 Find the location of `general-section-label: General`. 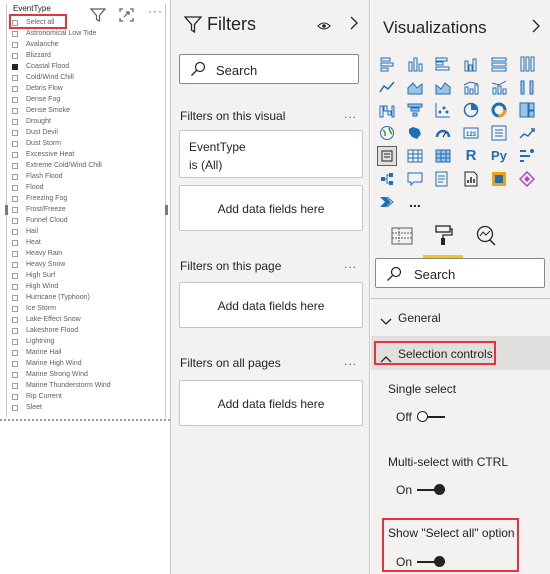

general-section-label: General is located at coordinates (419, 318).